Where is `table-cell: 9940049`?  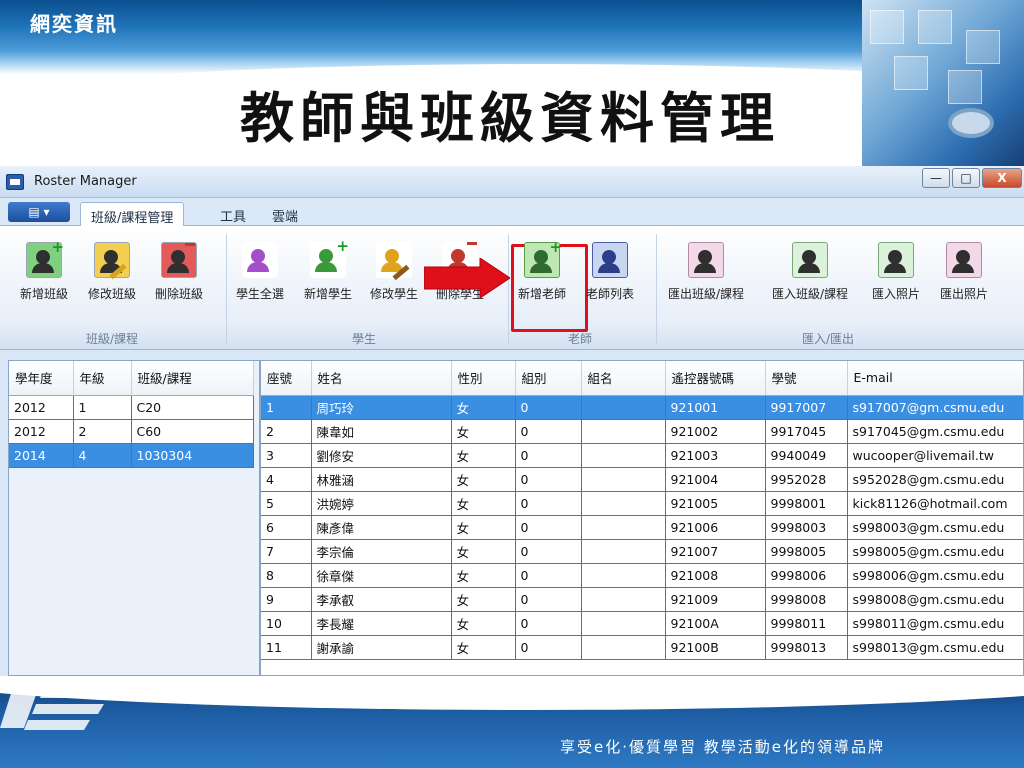 table-cell: 9940049 is located at coordinates (806, 455).